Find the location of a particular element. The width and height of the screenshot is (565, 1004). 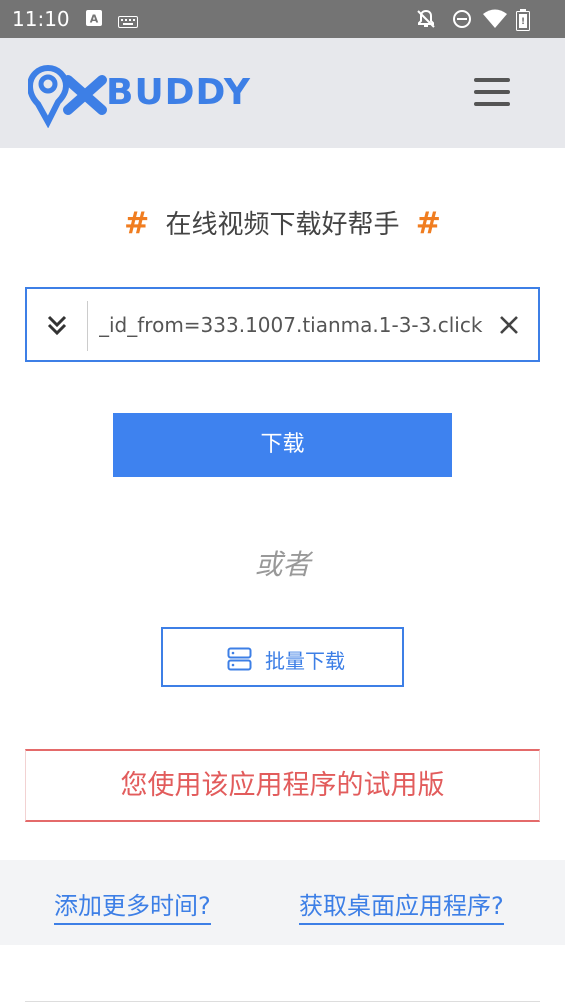

logo: BUDDY is located at coordinates (148, 95).